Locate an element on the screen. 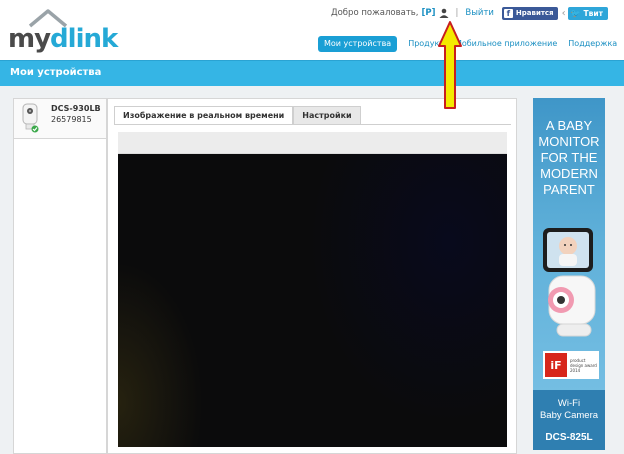  twitter-bird-icon: 🐦 is located at coordinates (575, 13).